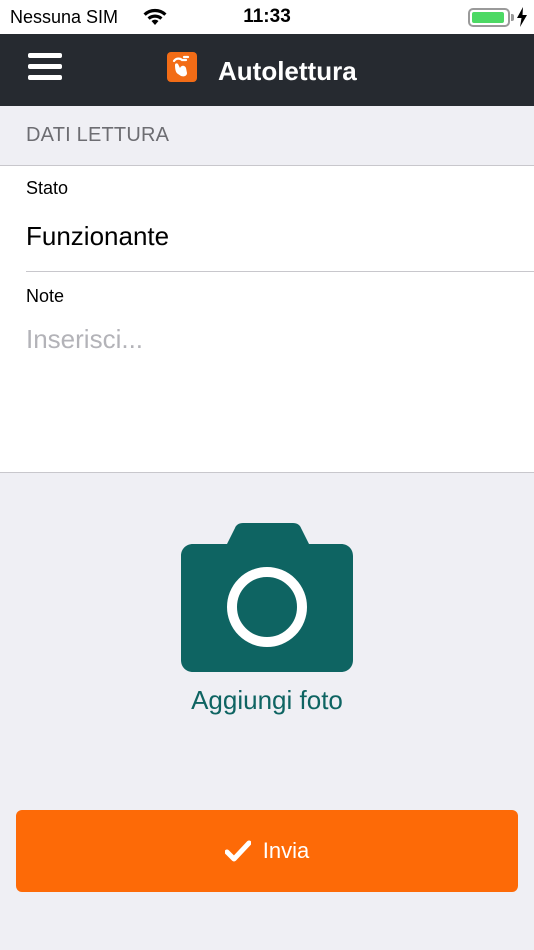 The width and height of the screenshot is (534, 950). I want to click on hamburger-menu-icon, so click(45, 67).